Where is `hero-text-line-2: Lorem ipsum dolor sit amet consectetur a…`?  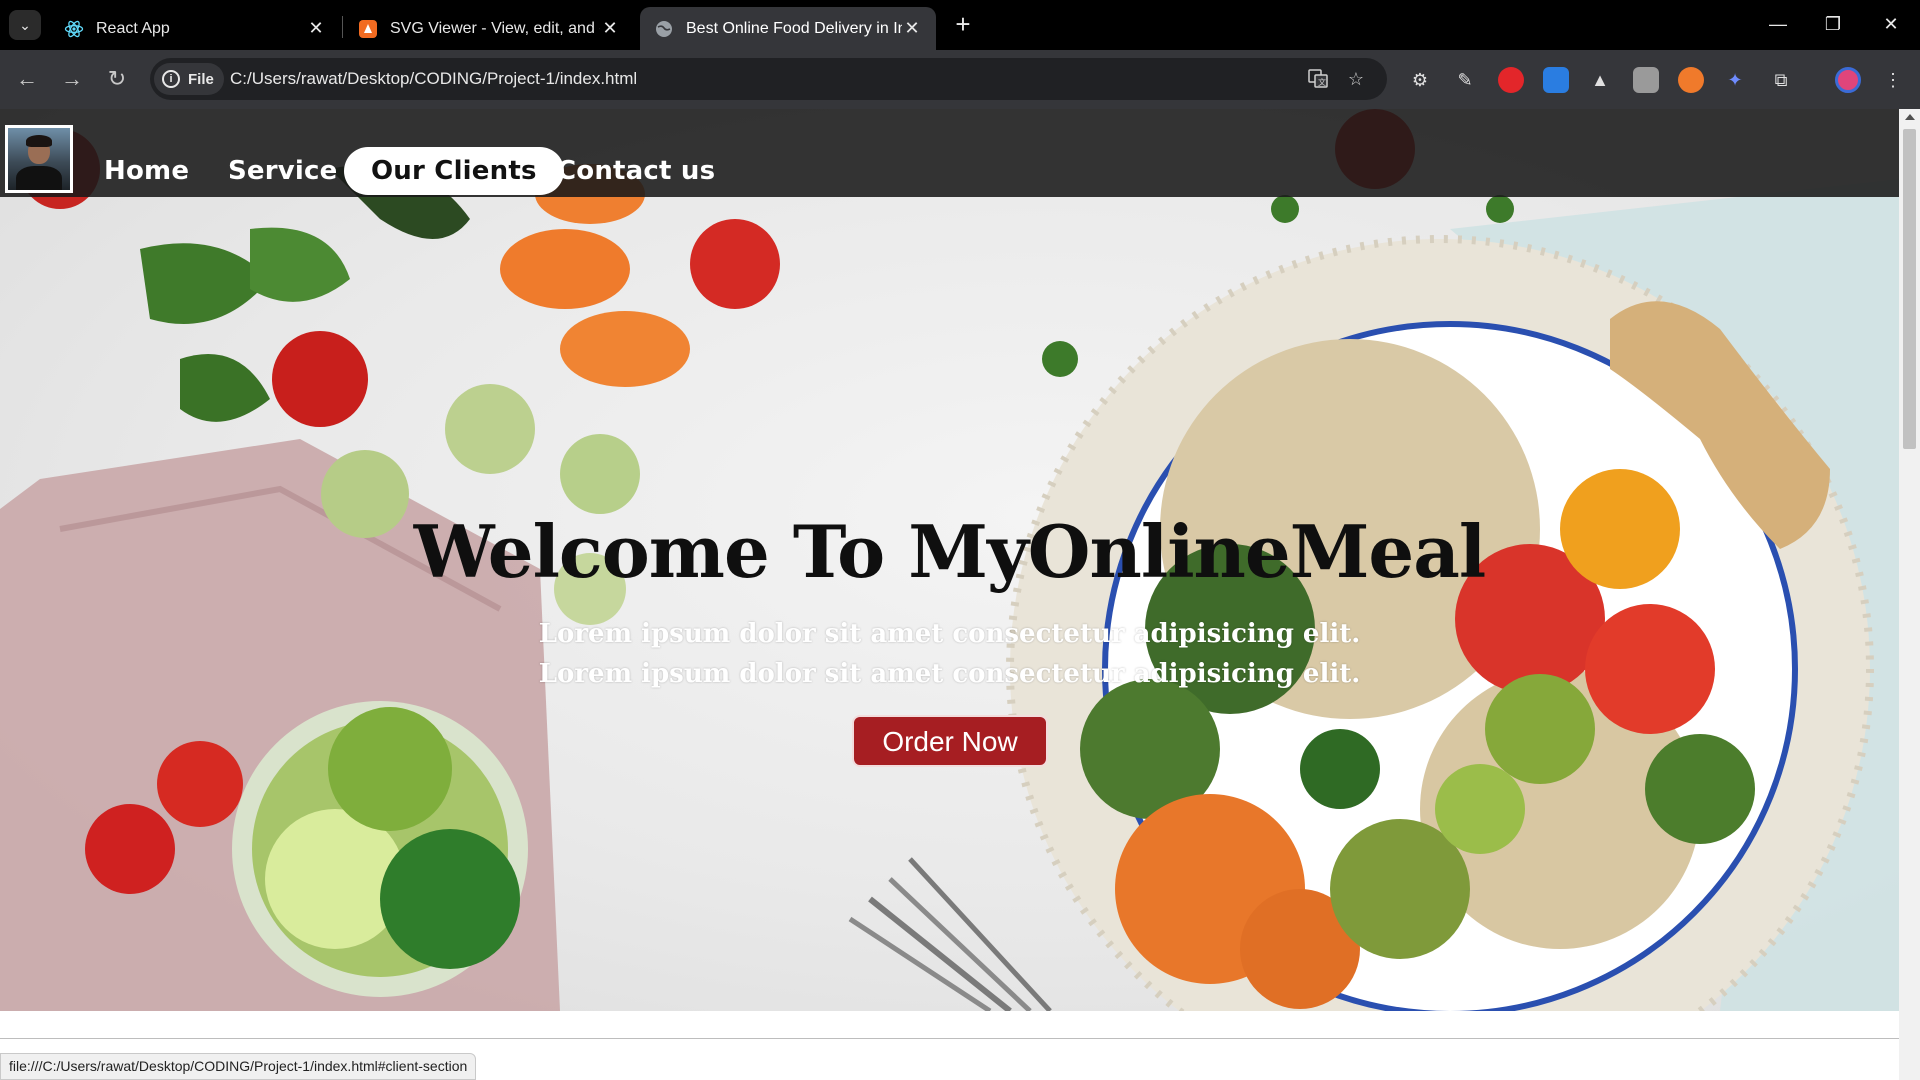 hero-text-line-2: Lorem ipsum dolor sit amet consectetur a… is located at coordinates (949, 674).